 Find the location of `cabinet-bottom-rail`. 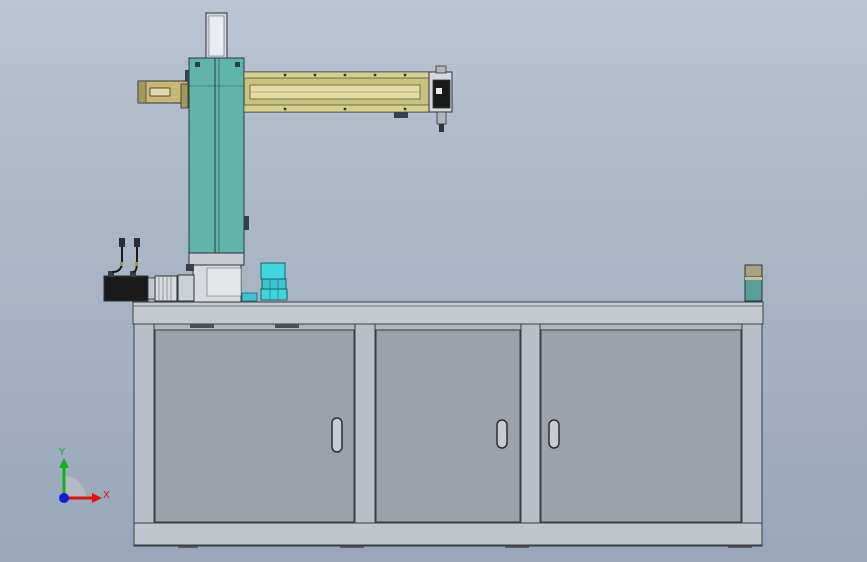

cabinet-bottom-rail is located at coordinates (448, 534).